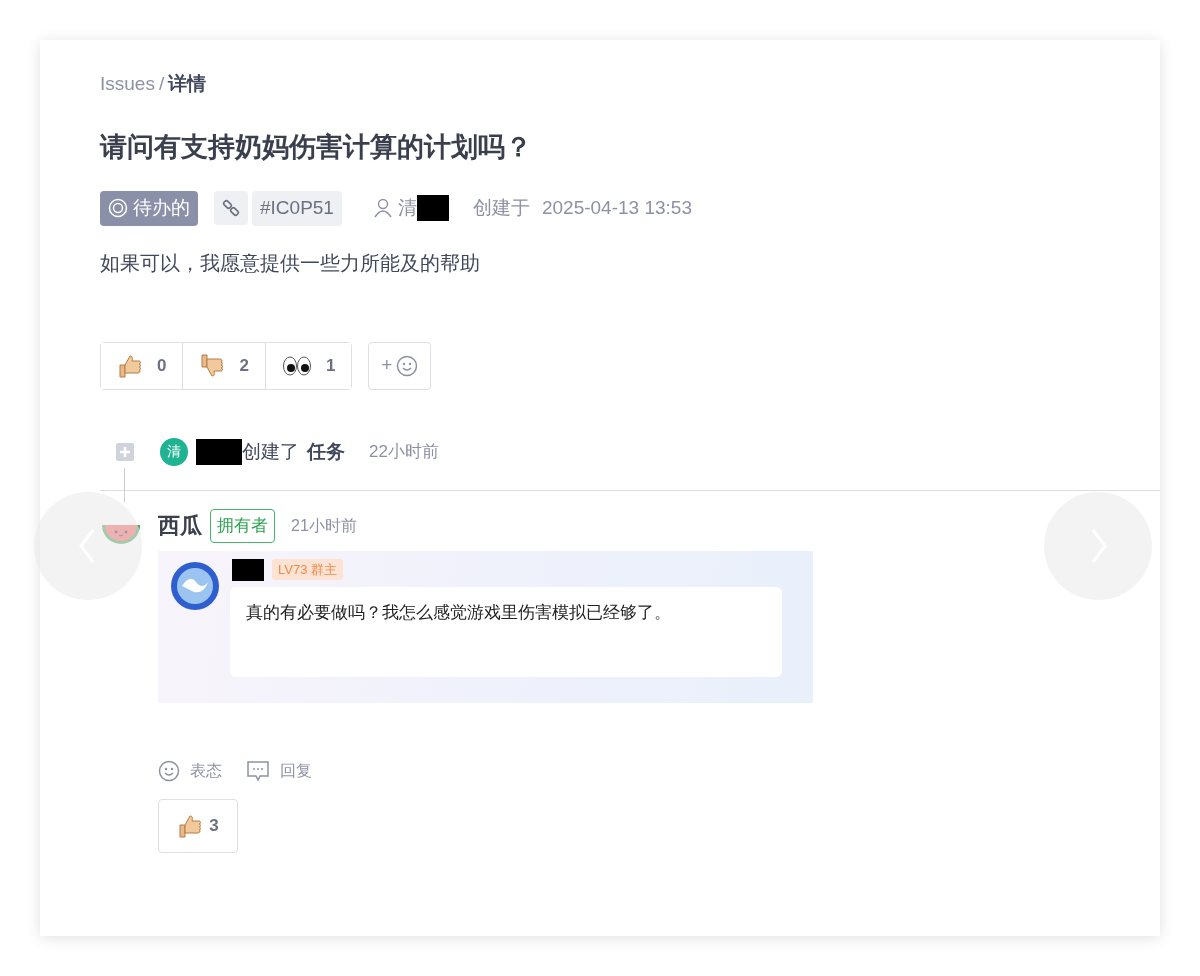 The width and height of the screenshot is (1200, 976). What do you see at coordinates (407, 208) in the screenshot?
I see `author-name: 清` at bounding box center [407, 208].